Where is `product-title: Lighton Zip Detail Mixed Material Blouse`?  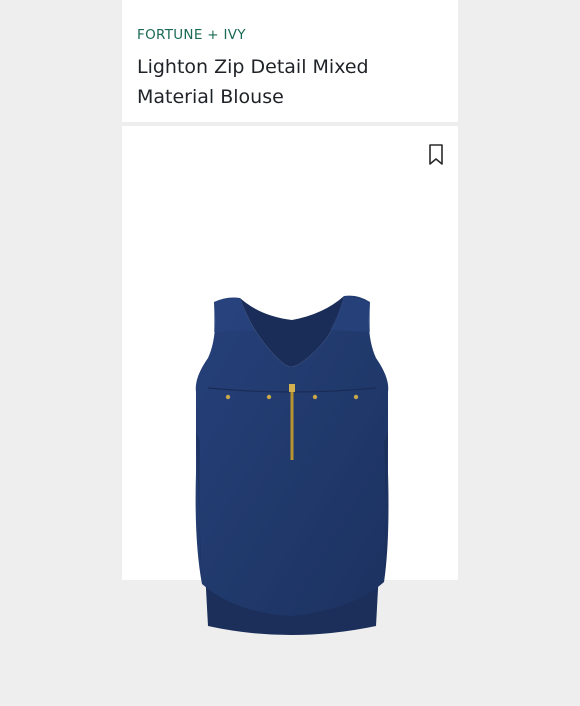
product-title: Lighton Zip Detail Mixed Material Blouse is located at coordinates (253, 82).